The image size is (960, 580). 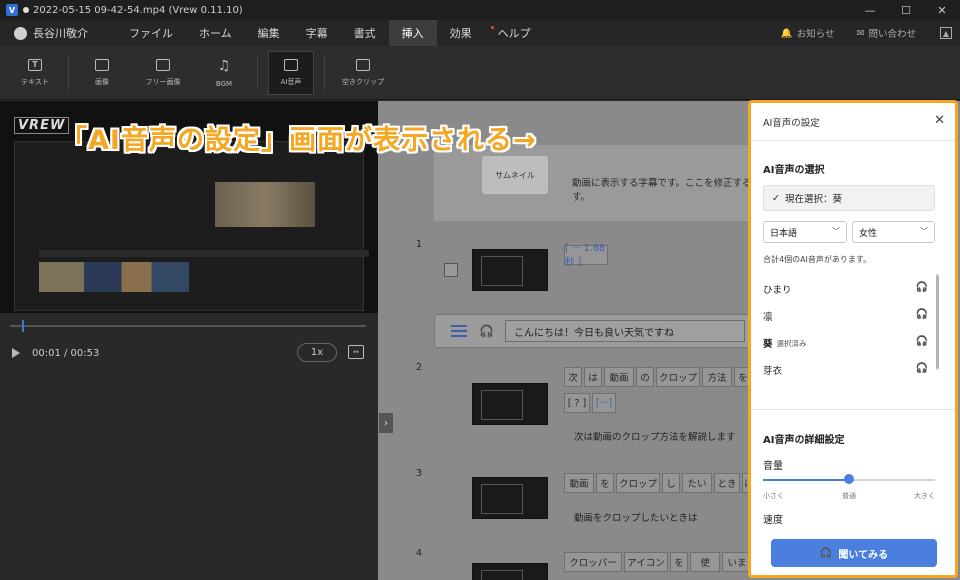 I want to click on menu-insert: 挿入, so click(x=412, y=33).